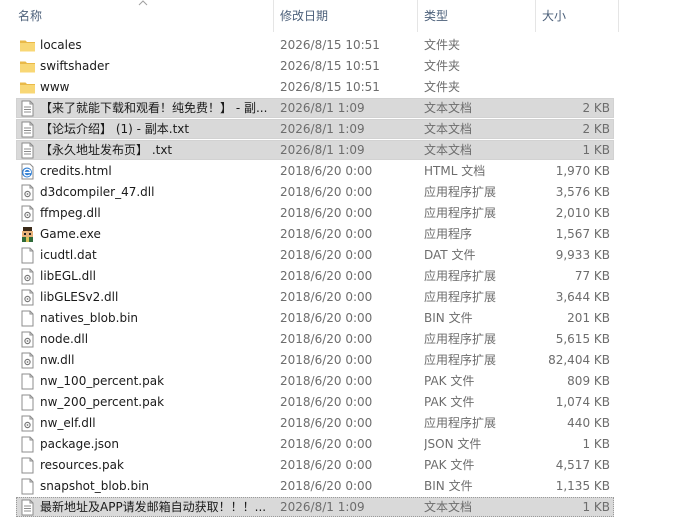  I want to click on text-file-icon, so click(27, 150).